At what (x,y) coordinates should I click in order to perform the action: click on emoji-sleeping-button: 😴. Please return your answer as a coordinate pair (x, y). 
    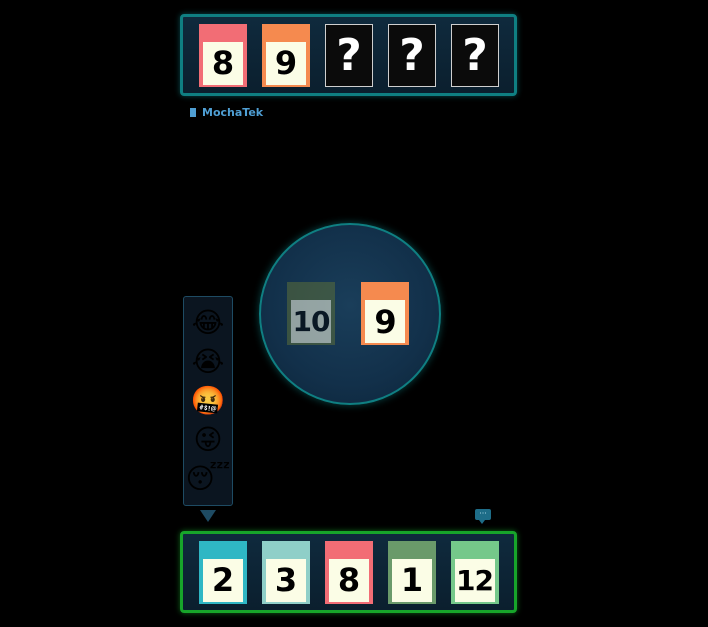
    Looking at the image, I should click on (208, 479).